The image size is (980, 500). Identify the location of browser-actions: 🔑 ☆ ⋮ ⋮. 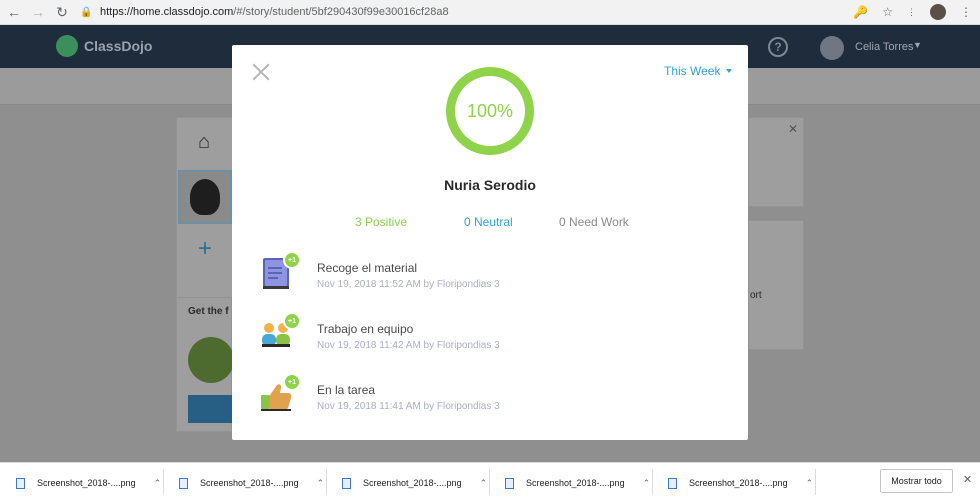
(912, 12).